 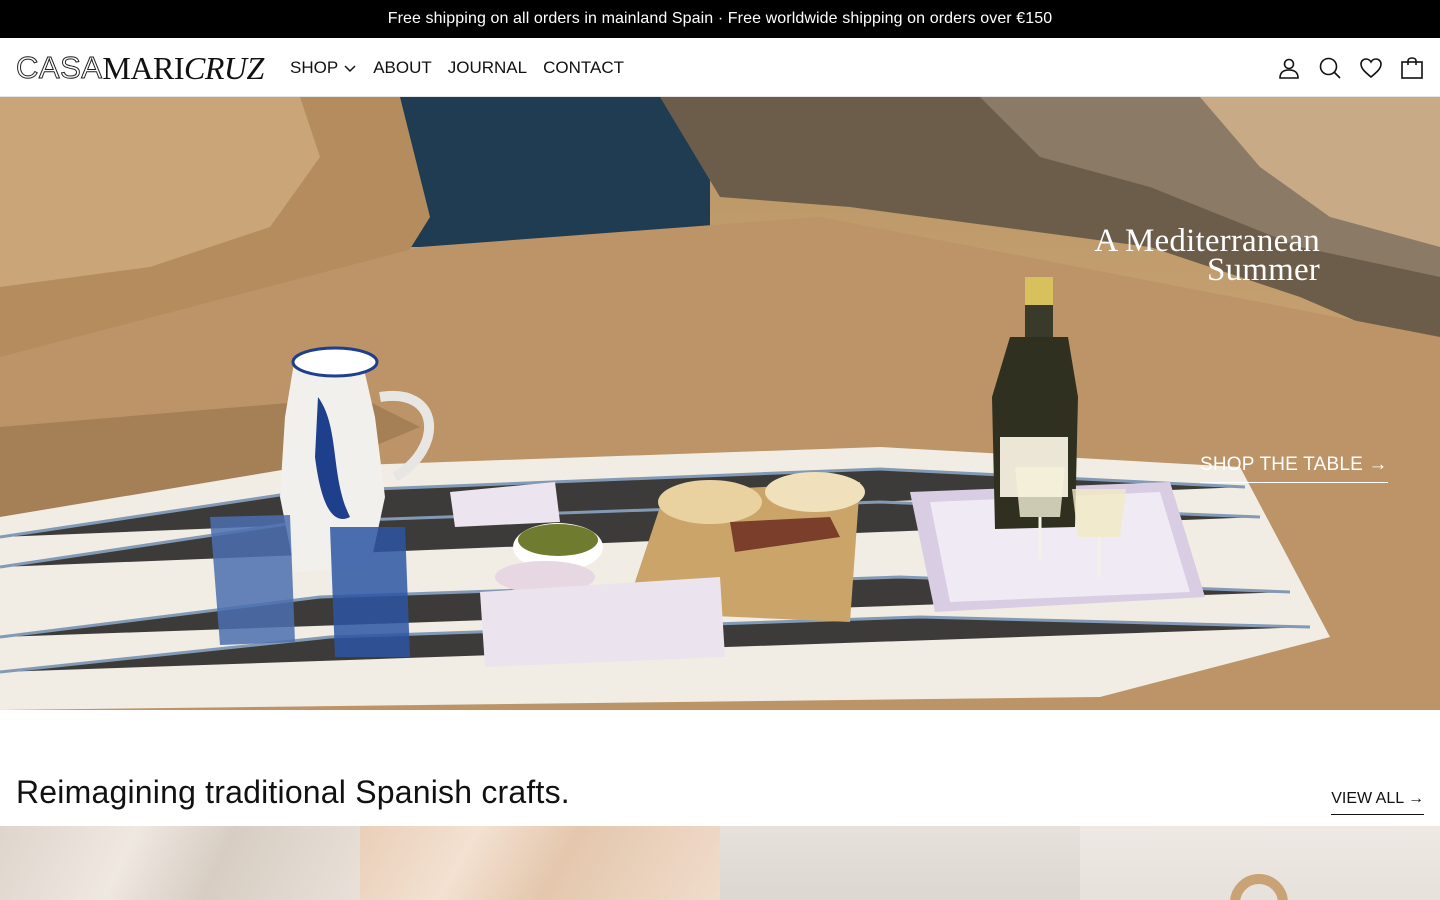 I want to click on nav-item-journal: JOURNAL, so click(x=487, y=68).